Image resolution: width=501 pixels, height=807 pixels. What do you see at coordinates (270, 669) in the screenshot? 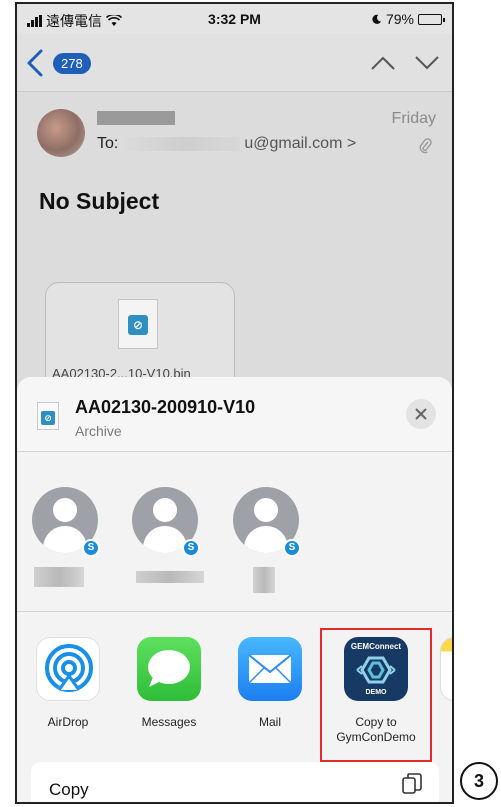
I see `mail-icon` at bounding box center [270, 669].